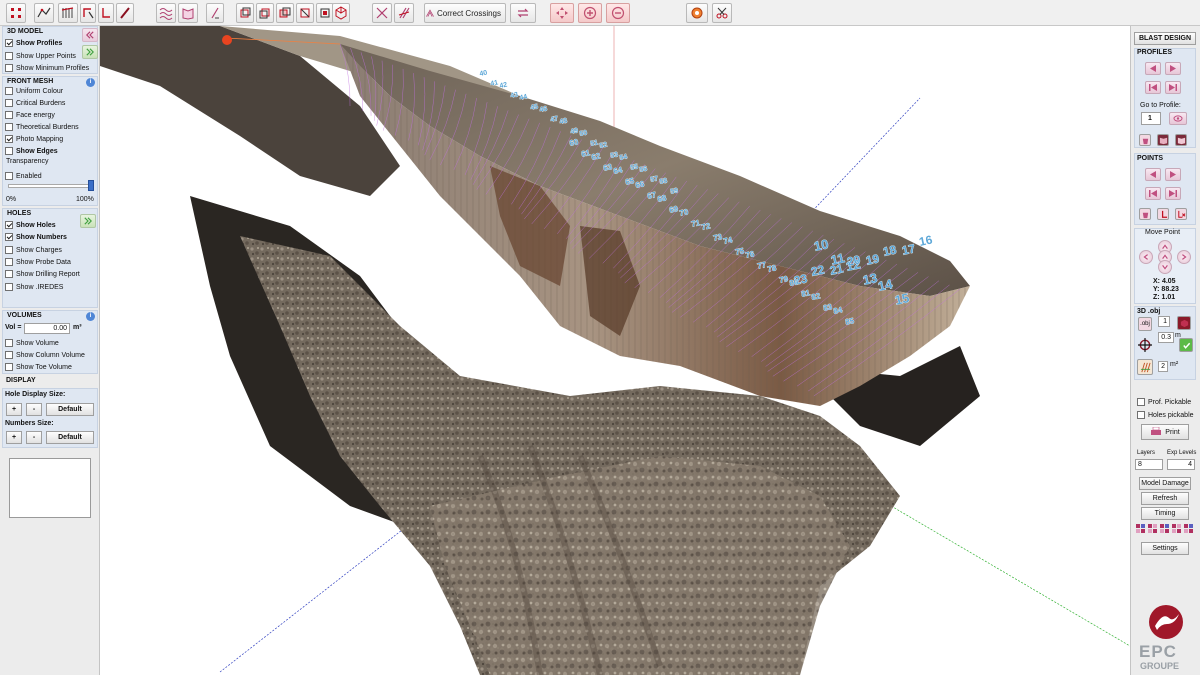 This screenshot has height=675, width=1200. What do you see at coordinates (47, 328) in the screenshot?
I see `volume-input: 0.00` at bounding box center [47, 328].